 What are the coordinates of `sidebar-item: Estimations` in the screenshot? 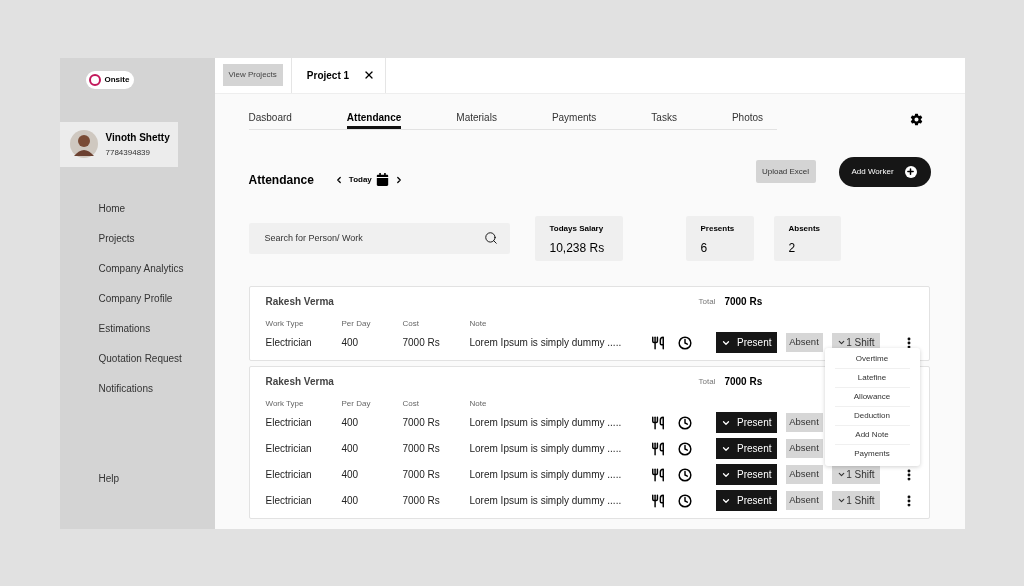 It's located at (156, 328).